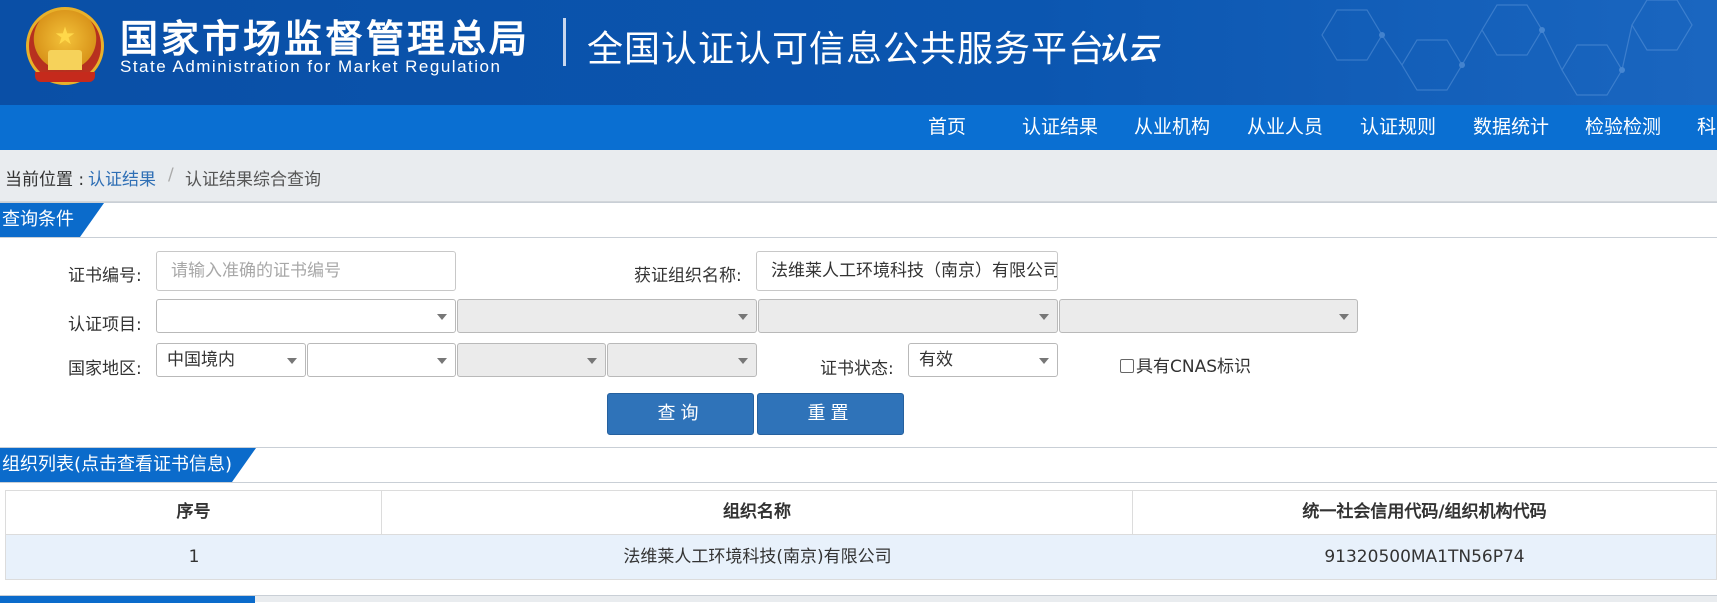 Image resolution: width=1717 pixels, height=603 pixels. I want to click on next-section-header-partial, so click(858, 599).